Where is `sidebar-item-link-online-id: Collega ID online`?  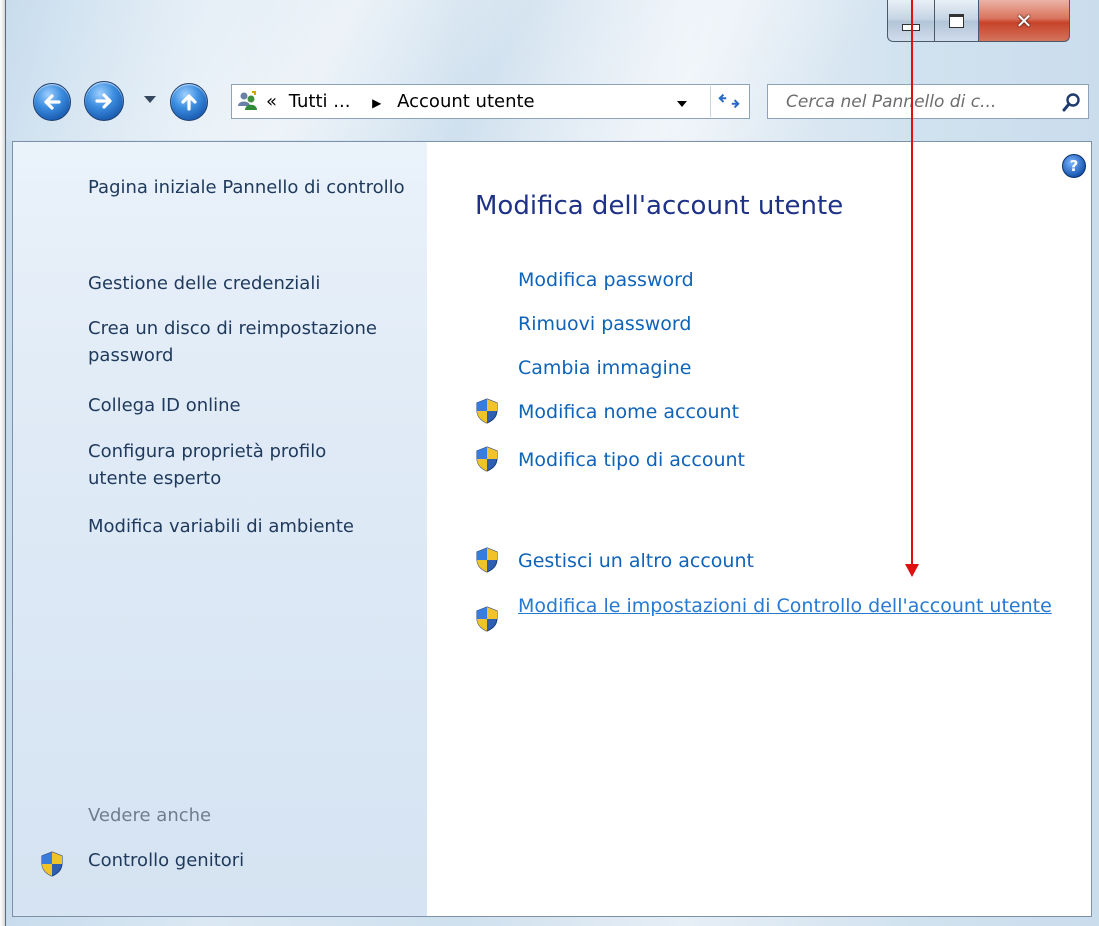
sidebar-item-link-online-id: Collega ID online is located at coordinates (253, 405).